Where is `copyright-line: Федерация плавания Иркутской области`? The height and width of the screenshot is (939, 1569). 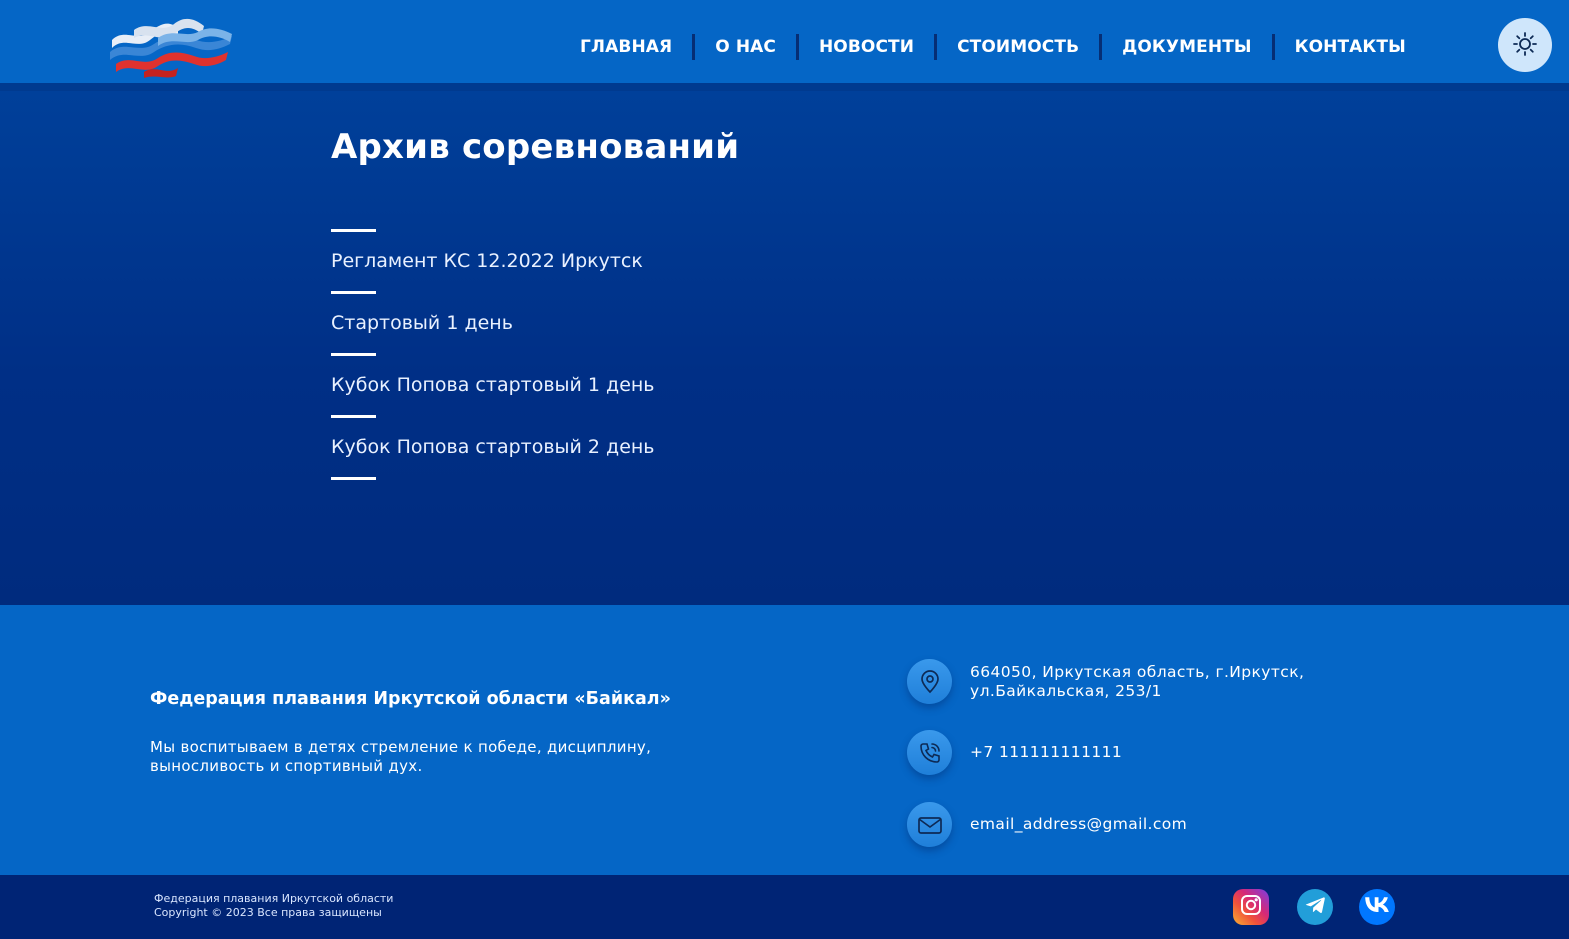
copyright-line: Федерация плавания Иркутской области is located at coordinates (274, 898).